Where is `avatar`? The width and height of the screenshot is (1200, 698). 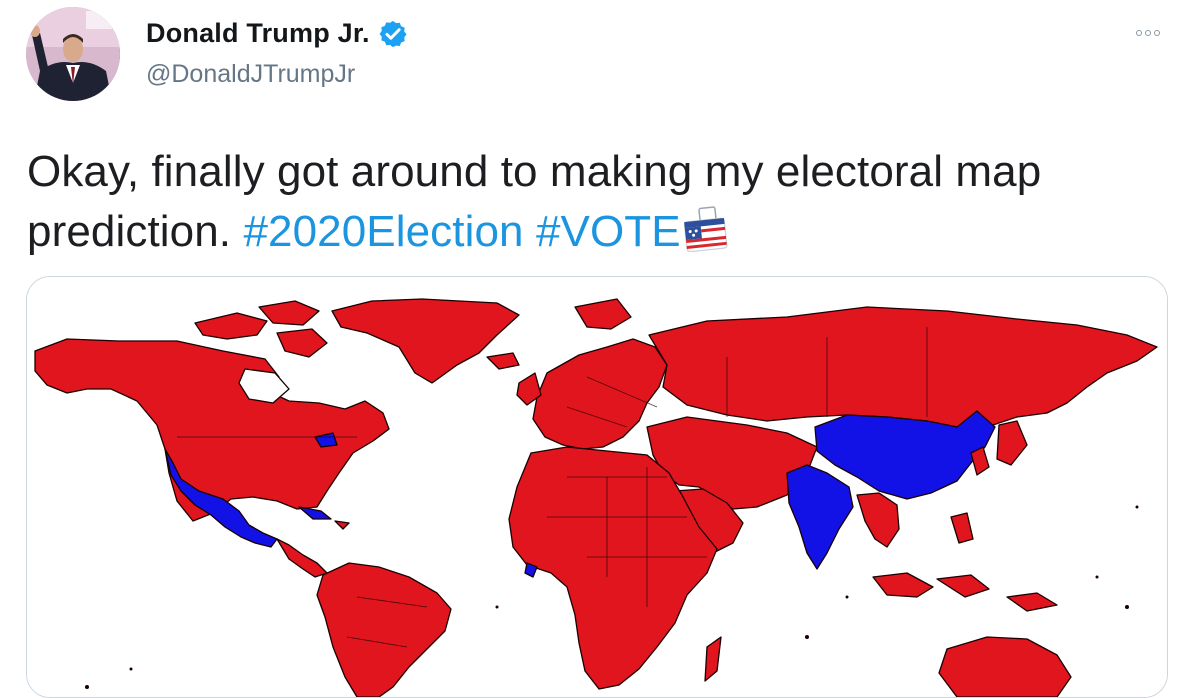 avatar is located at coordinates (73, 54).